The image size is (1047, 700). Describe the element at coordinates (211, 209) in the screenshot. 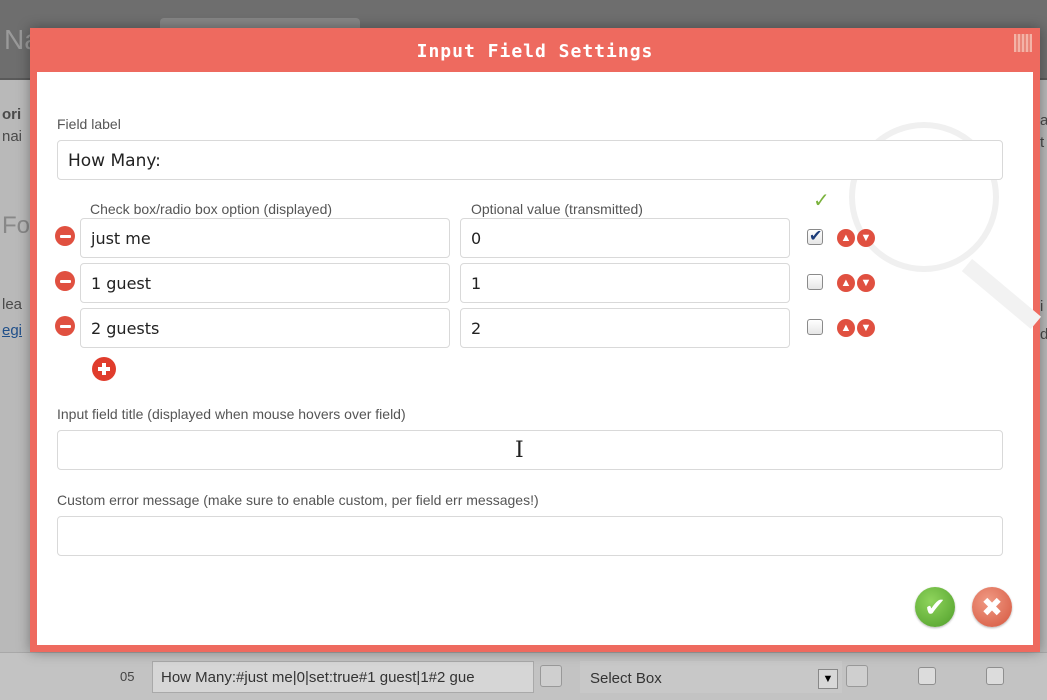

I see `option-column-header: Check box/radio box option (displayed)` at that location.